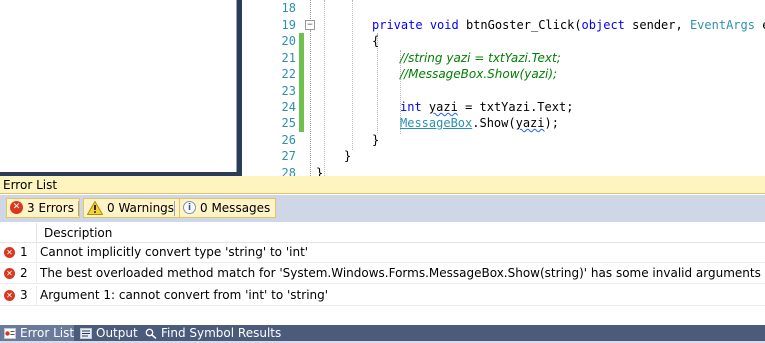 The image size is (765, 343). Describe the element at coordinates (288, 58) in the screenshot. I see `line-number: 21` at that location.